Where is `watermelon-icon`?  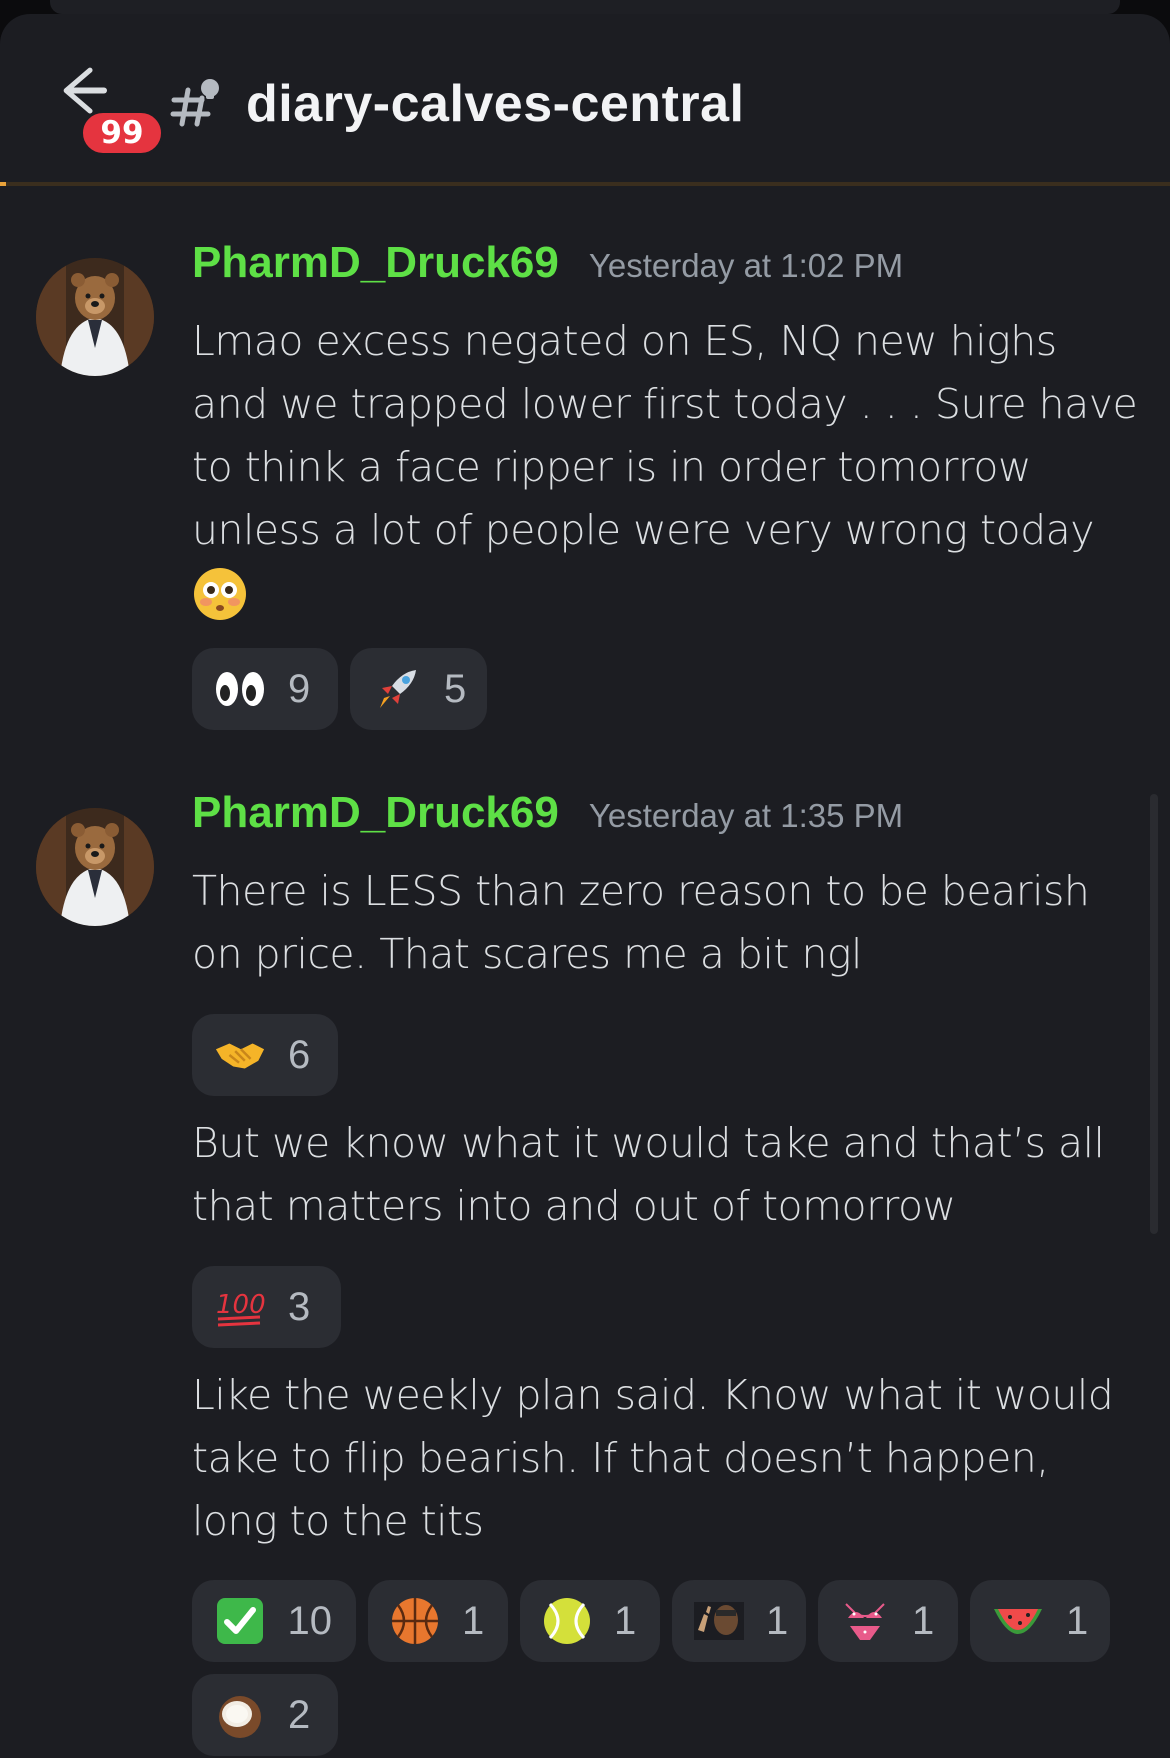 watermelon-icon is located at coordinates (1018, 1621).